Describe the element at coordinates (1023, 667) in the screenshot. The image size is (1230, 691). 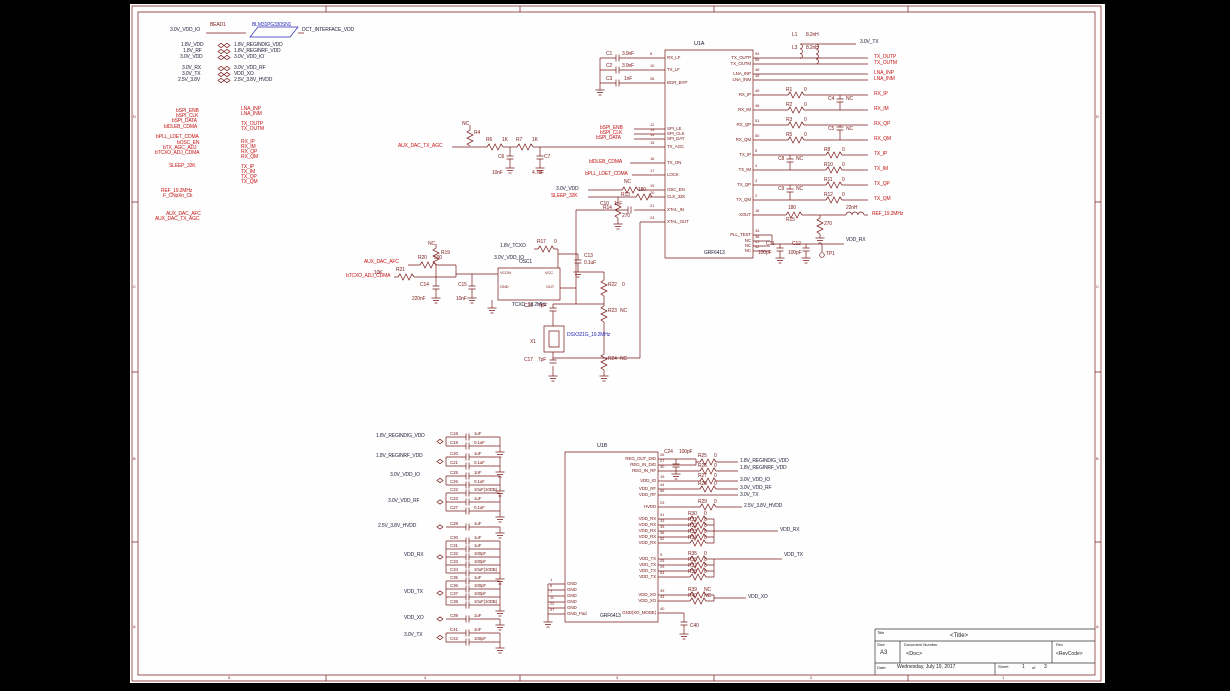
I see `sheet-number: 1` at that location.